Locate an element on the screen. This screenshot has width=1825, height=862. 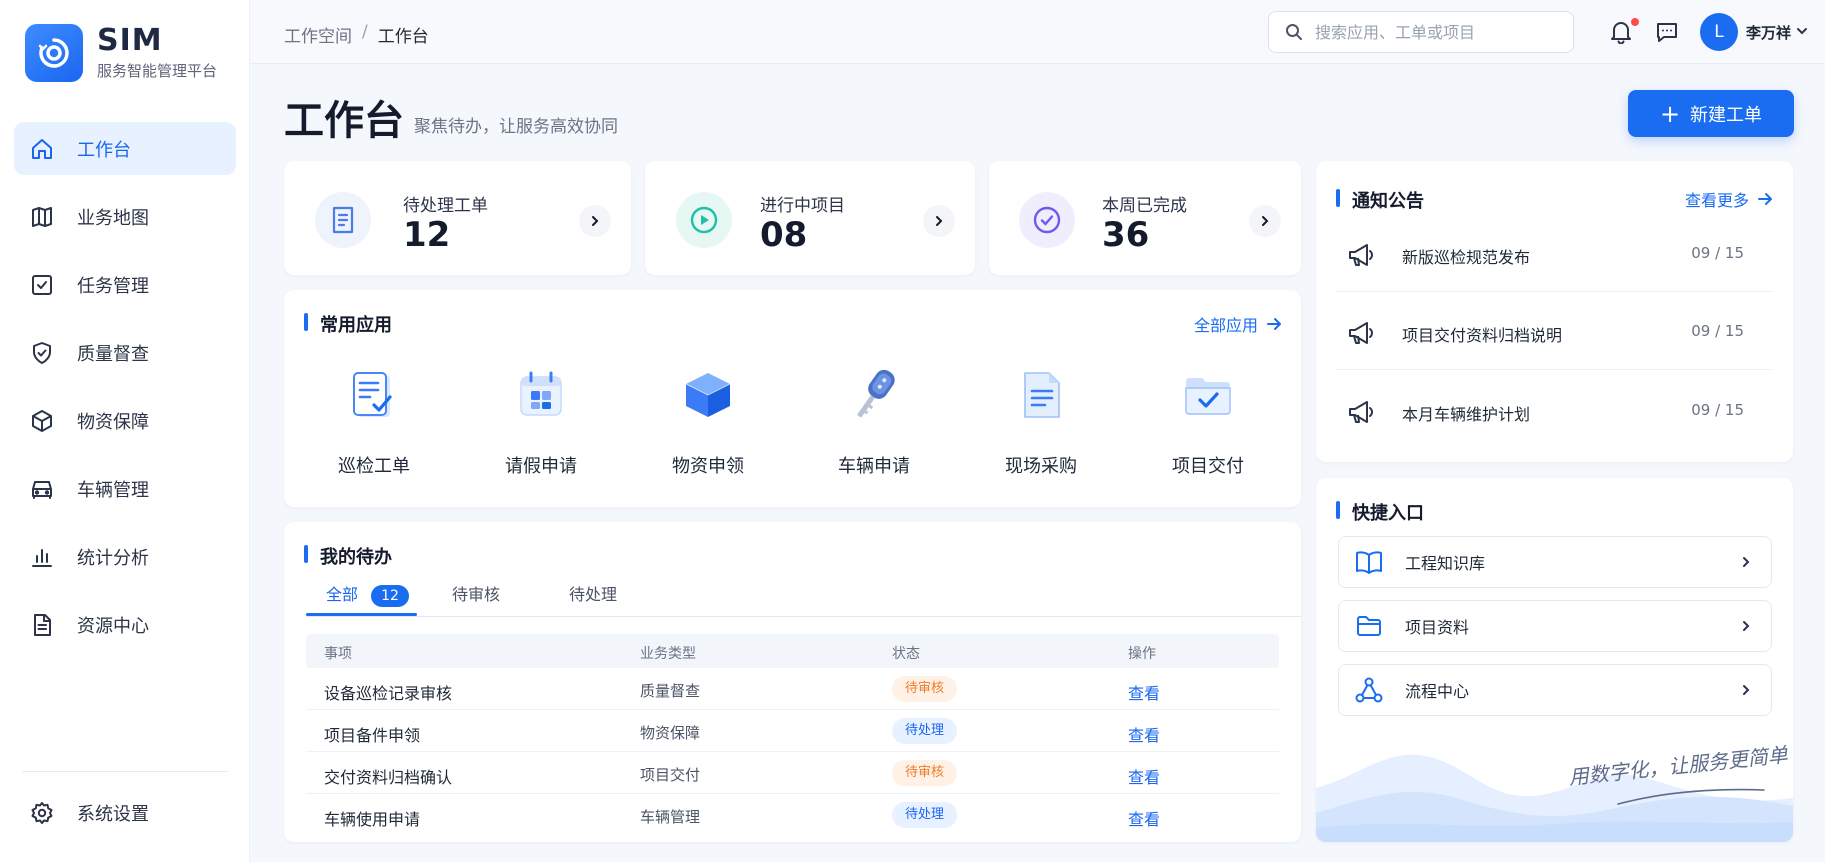
column-header: 事项 is located at coordinates (338, 654).